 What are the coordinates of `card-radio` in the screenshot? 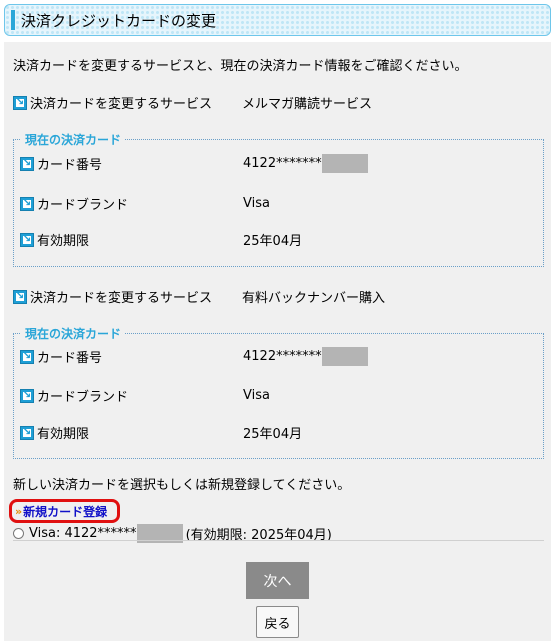 It's located at (18, 533).